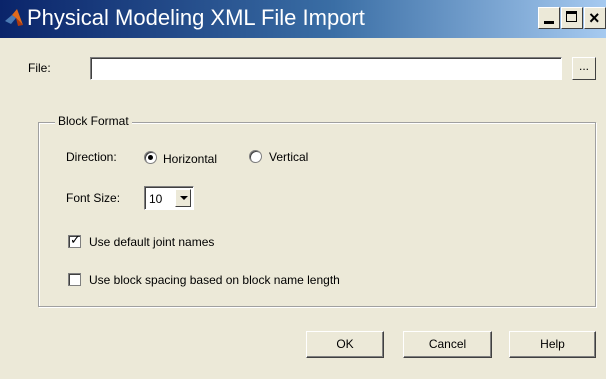  Describe the element at coordinates (549, 18) in the screenshot. I see `minimize-button` at that location.